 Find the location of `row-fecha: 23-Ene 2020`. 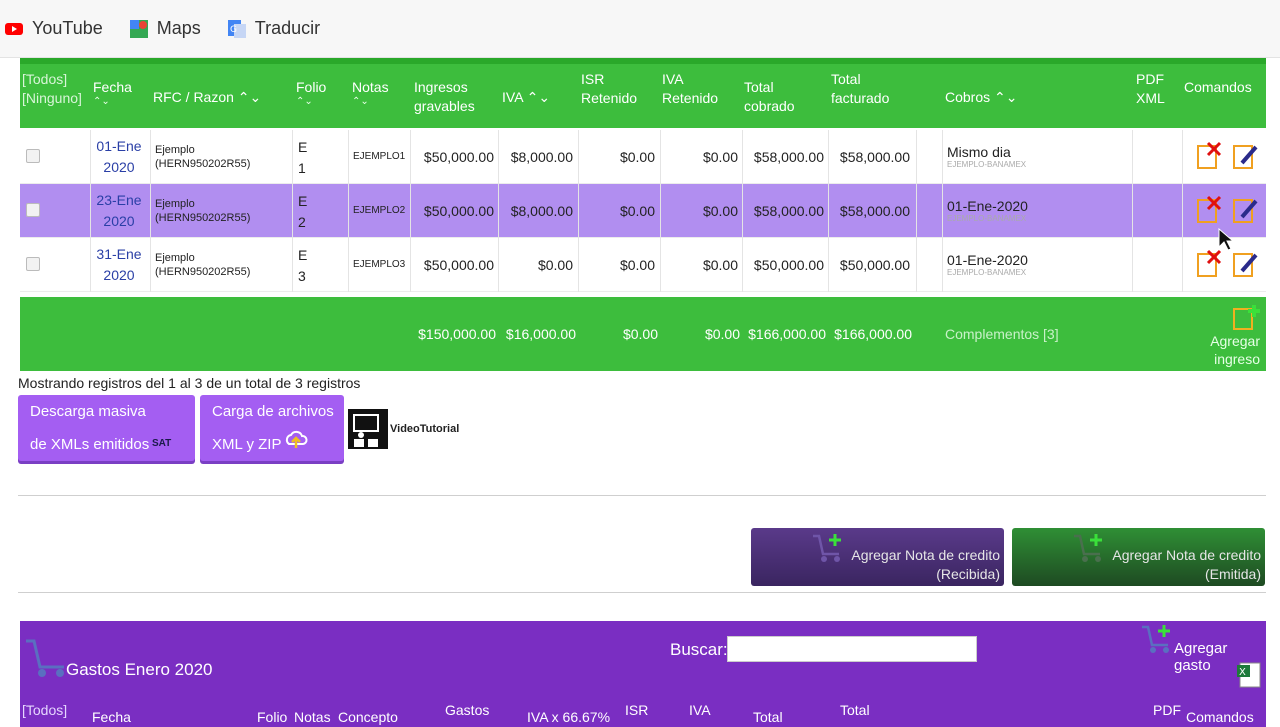

row-fecha: 23-Ene 2020 is located at coordinates (119, 211).